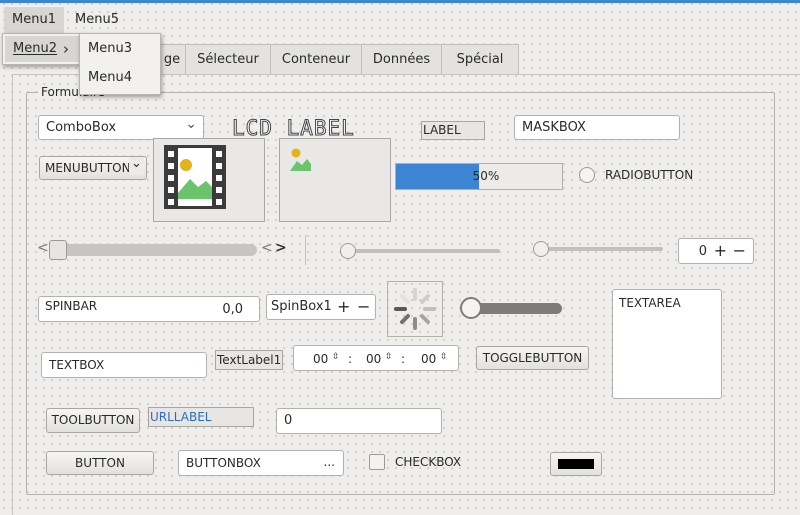  I want to click on checkbox-label: CHECKBOX, so click(428, 462).